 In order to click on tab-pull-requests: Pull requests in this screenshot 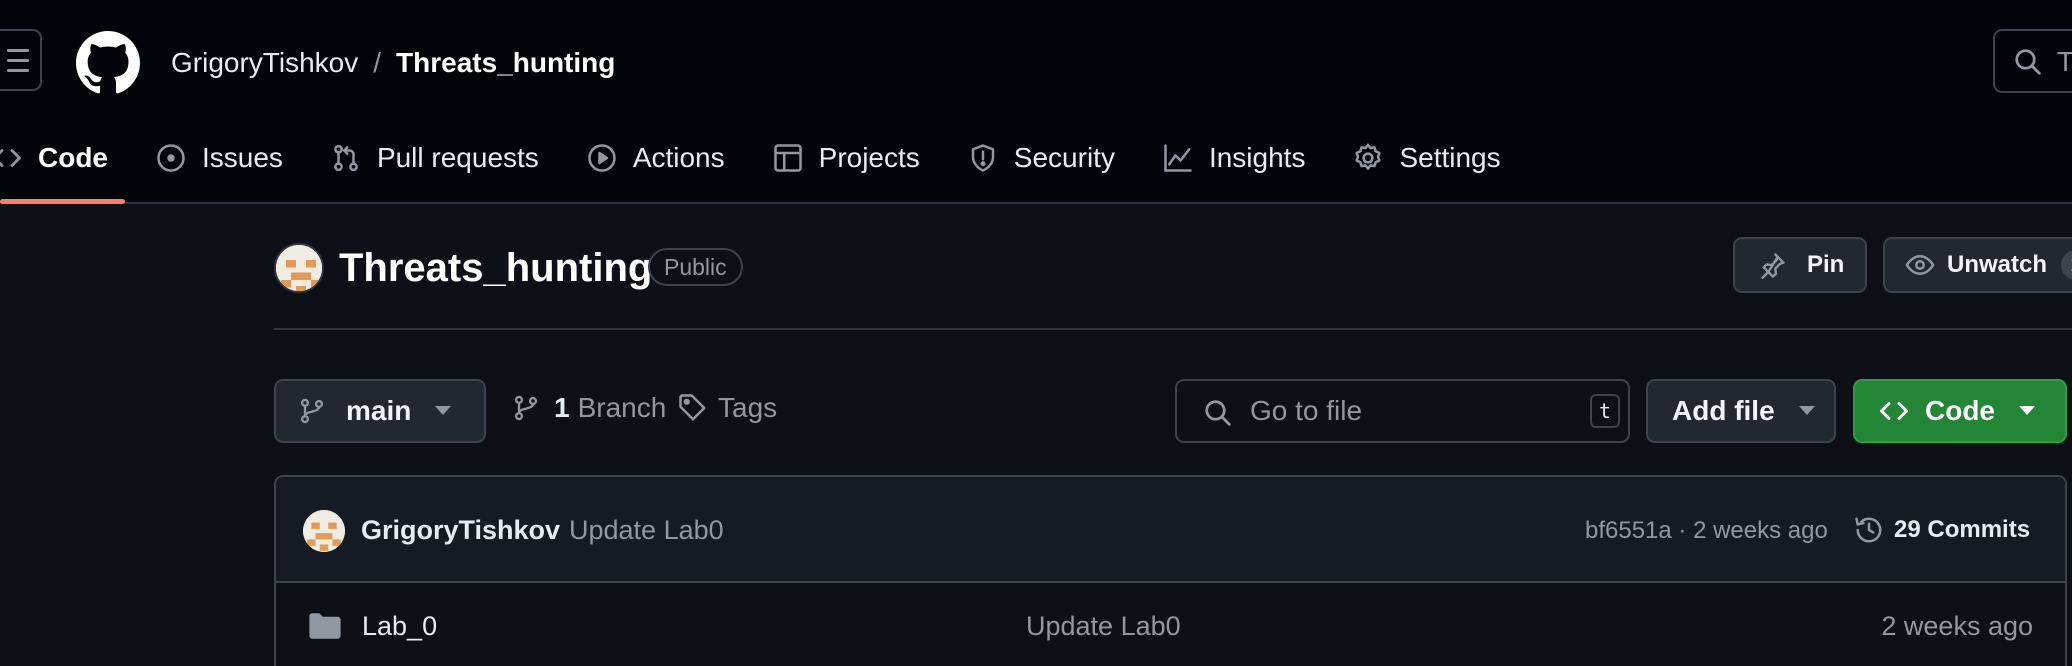, I will do `click(447, 158)`.